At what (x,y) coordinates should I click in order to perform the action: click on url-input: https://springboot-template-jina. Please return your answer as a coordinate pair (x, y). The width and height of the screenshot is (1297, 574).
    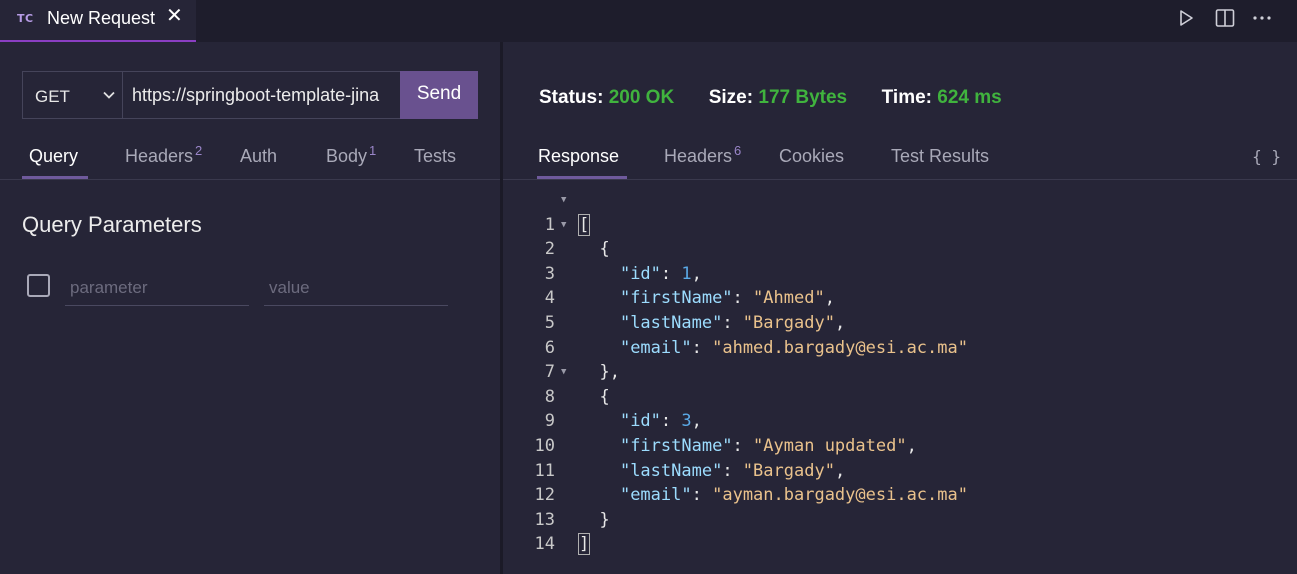
    Looking at the image, I should click on (261, 95).